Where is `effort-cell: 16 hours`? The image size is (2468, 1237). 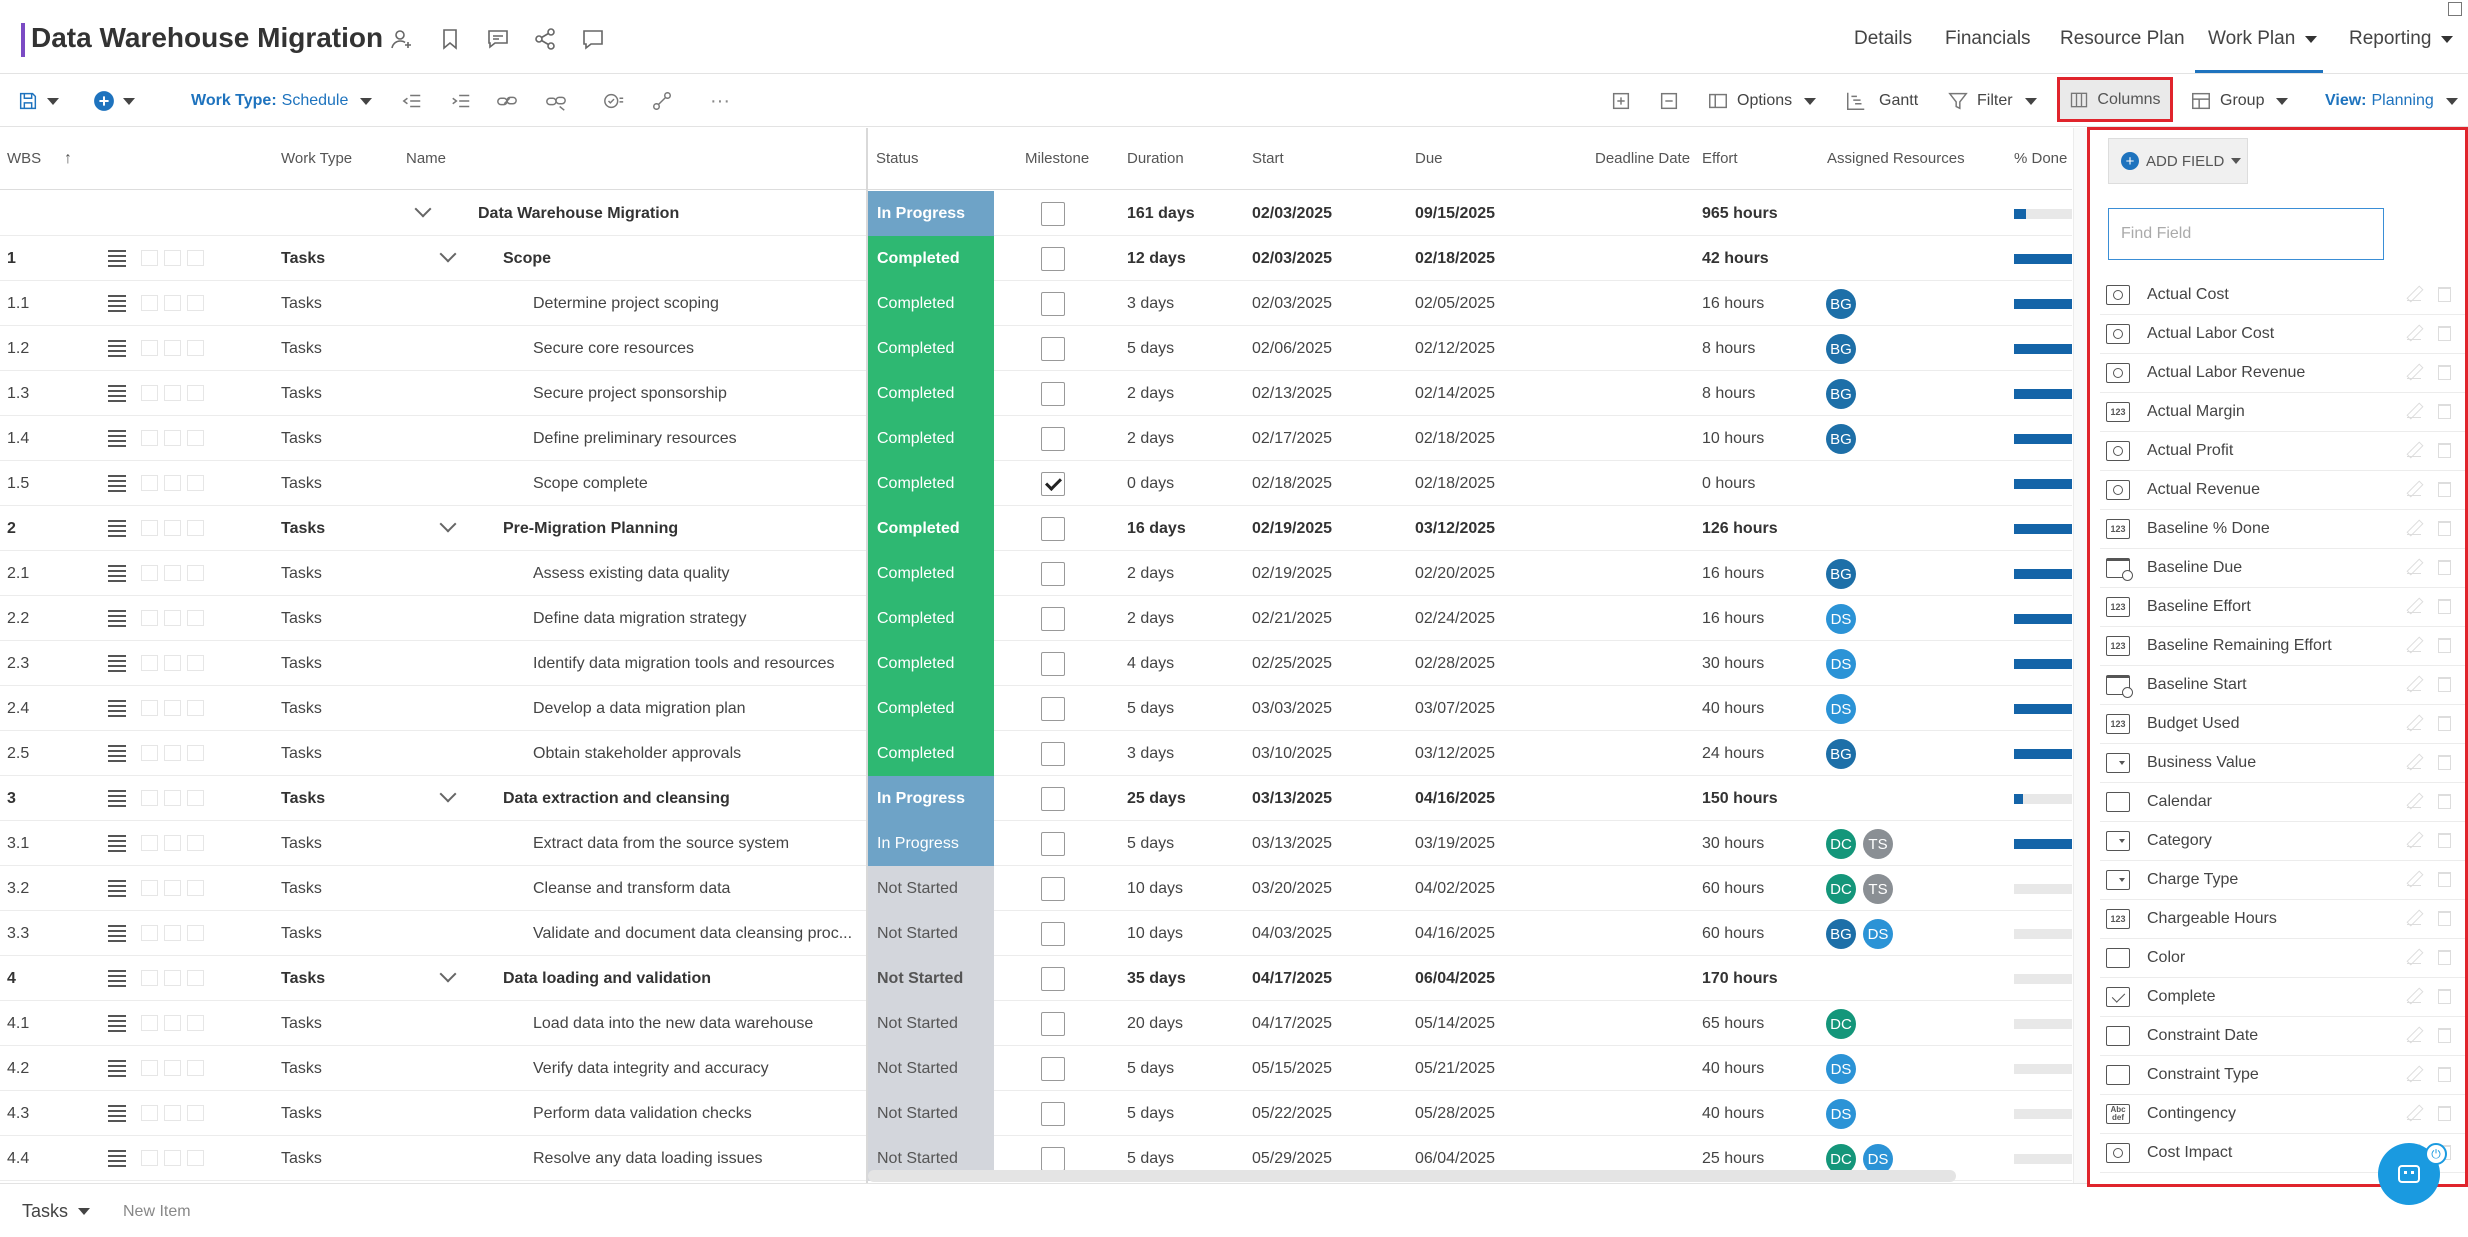
effort-cell: 16 hours is located at coordinates (1733, 573).